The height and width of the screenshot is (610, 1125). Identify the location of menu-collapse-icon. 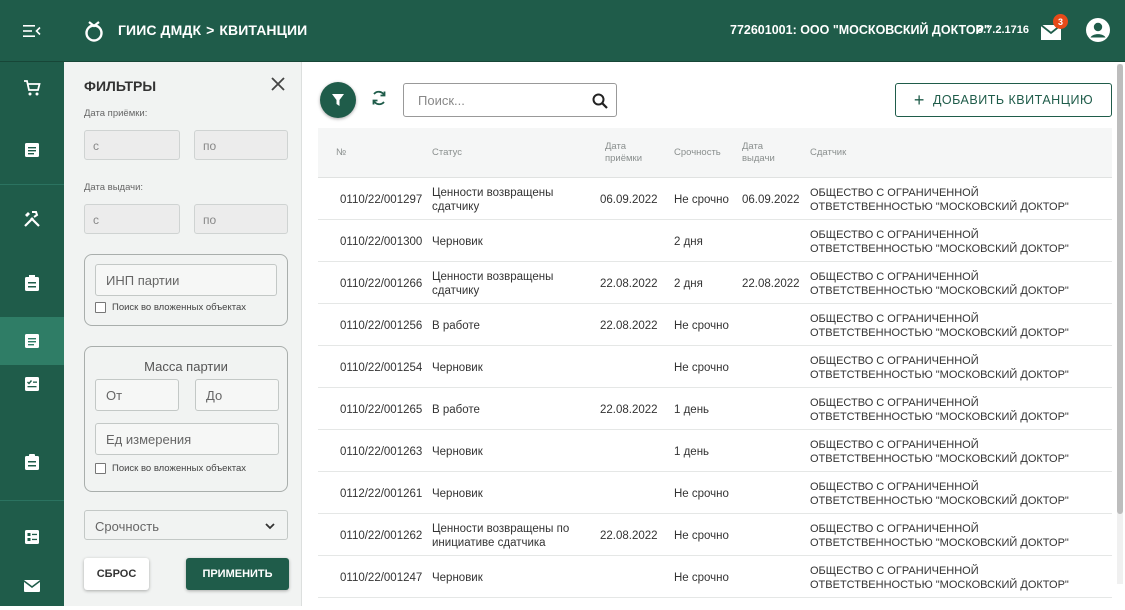
(32, 31).